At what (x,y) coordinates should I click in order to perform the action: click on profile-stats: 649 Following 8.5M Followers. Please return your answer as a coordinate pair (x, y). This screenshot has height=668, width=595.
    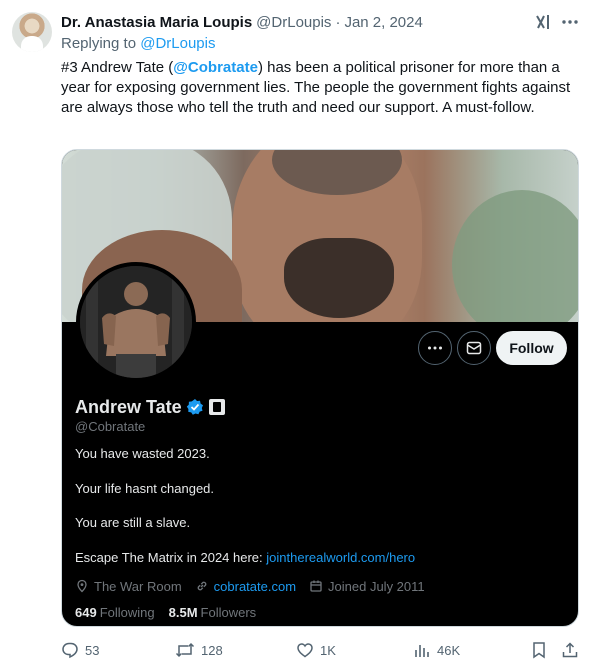
    Looking at the image, I should click on (172, 612).